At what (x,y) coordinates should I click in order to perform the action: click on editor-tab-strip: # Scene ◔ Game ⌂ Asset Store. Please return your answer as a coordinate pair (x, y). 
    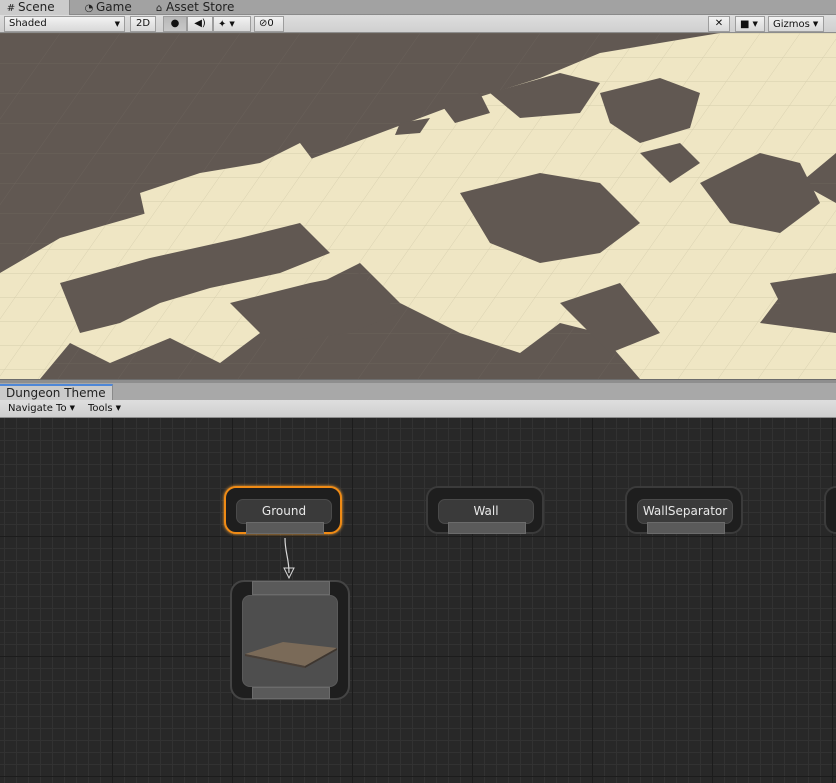
    Looking at the image, I should click on (418, 7).